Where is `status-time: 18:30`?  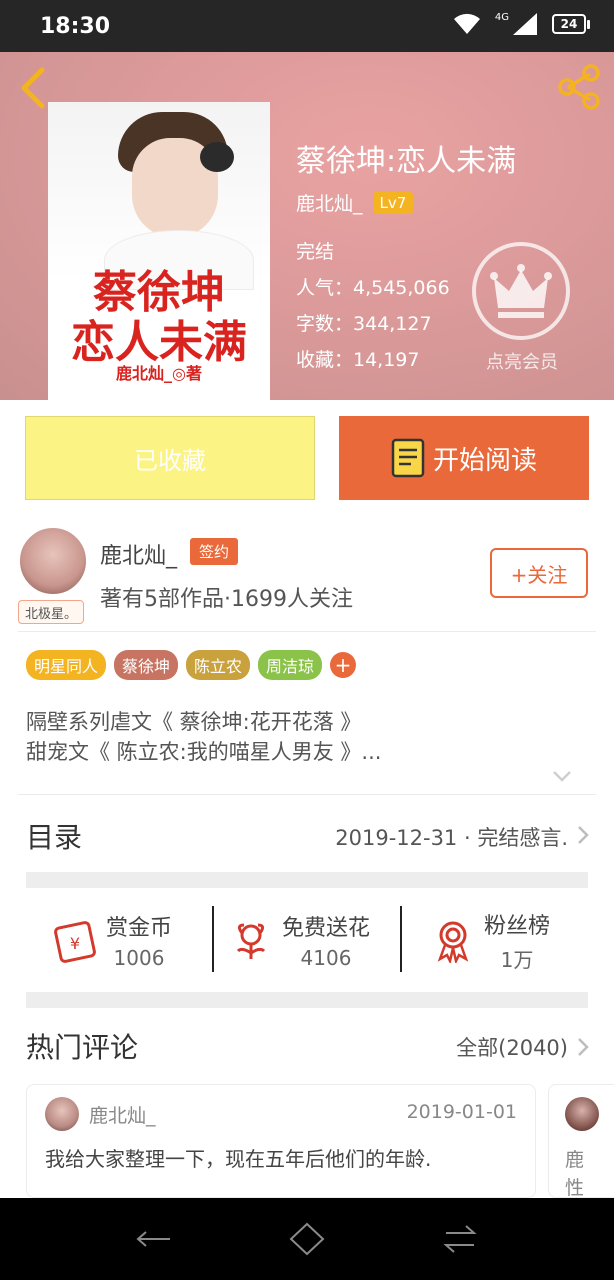
status-time: 18:30 is located at coordinates (75, 26).